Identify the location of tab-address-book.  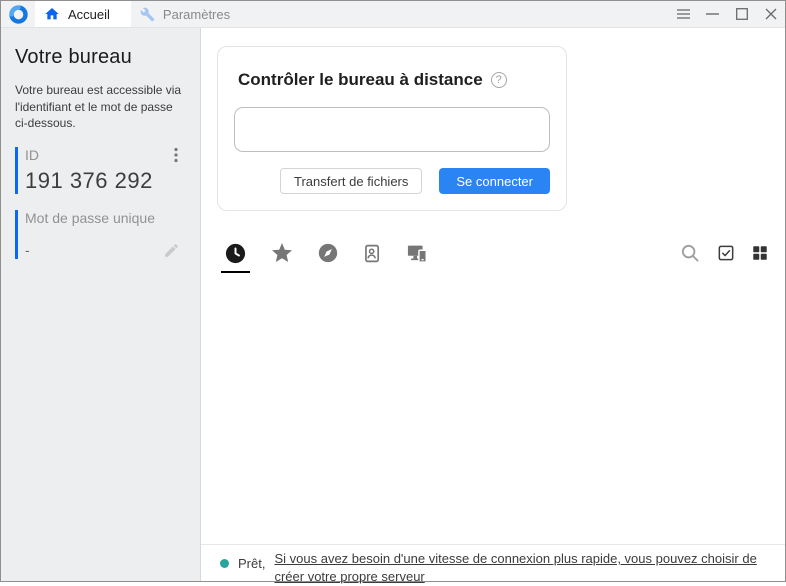
(372, 257).